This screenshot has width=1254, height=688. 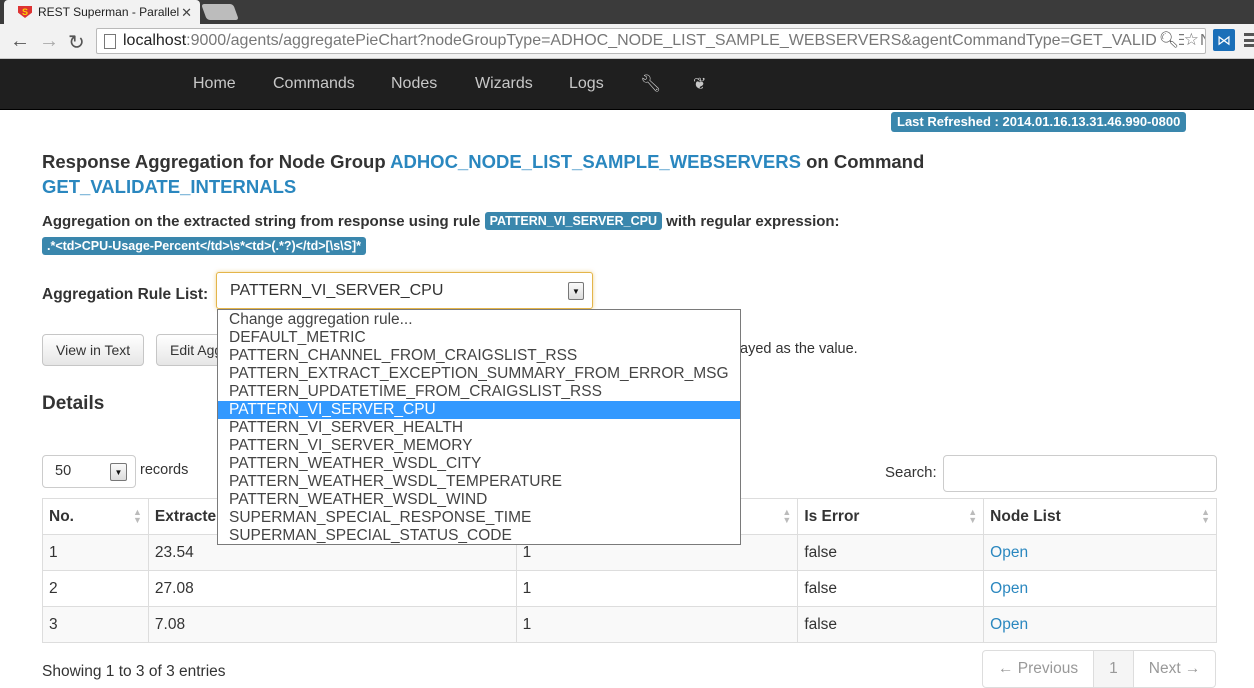 What do you see at coordinates (93, 350) in the screenshot?
I see `view-in-text-button: View in Text` at bounding box center [93, 350].